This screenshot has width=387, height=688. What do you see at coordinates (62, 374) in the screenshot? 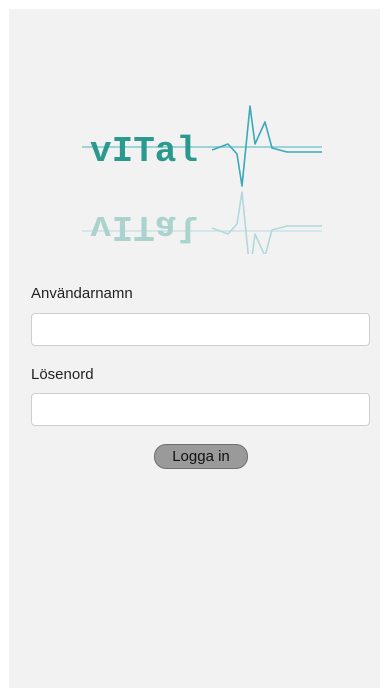
I see `password-label: Lösenord` at bounding box center [62, 374].